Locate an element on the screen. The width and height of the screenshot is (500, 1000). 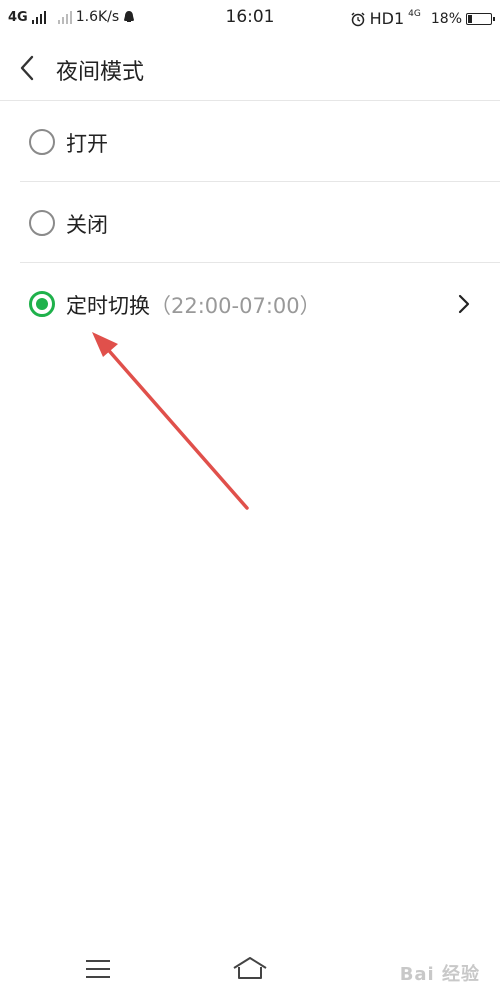
hd-label: HD1 is located at coordinates (387, 18).